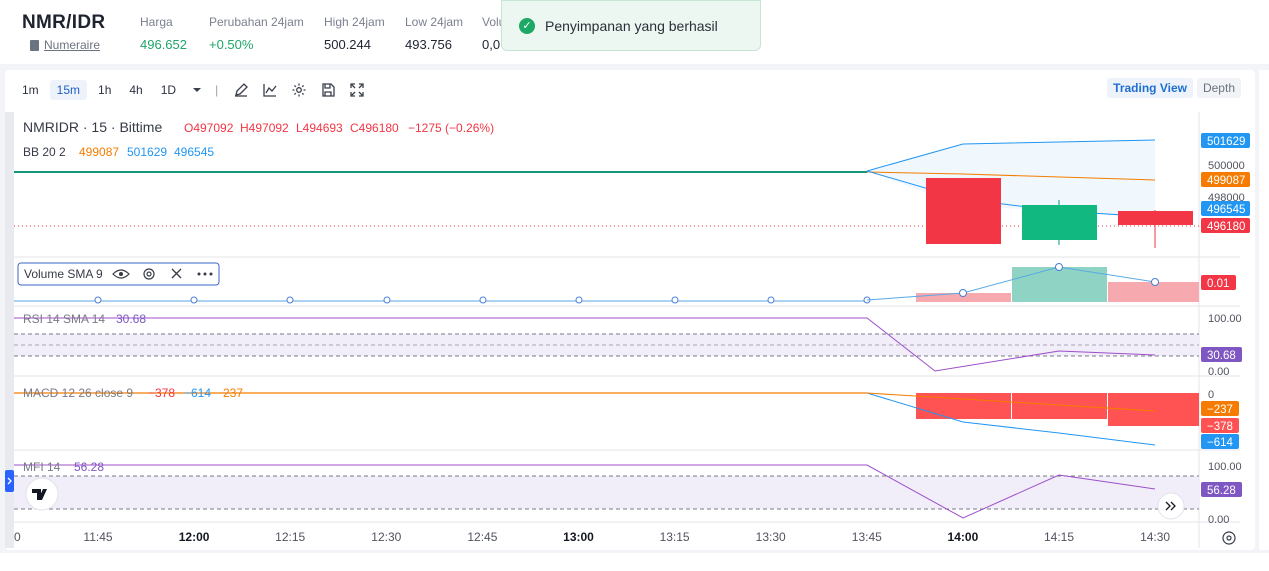 This screenshot has width=1269, height=571. I want to click on price-label-upper: 501629, so click(1226, 142).